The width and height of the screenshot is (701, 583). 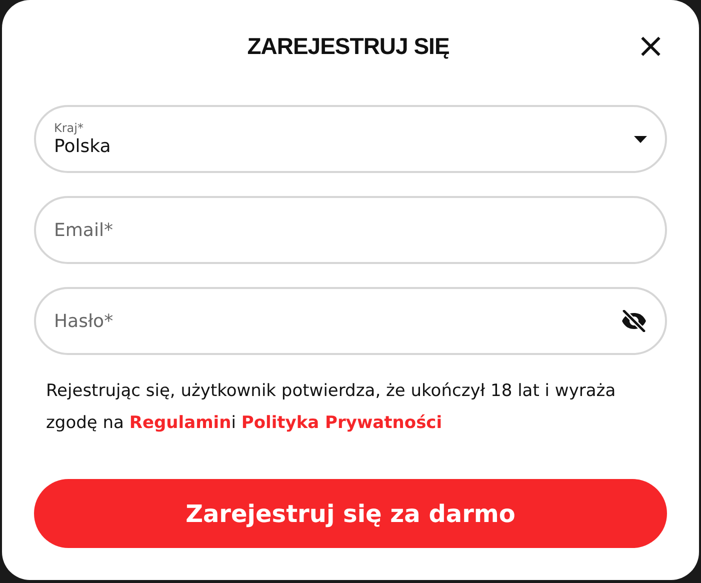 I want to click on register-button: Zarejestruj się za darmo, so click(x=350, y=513).